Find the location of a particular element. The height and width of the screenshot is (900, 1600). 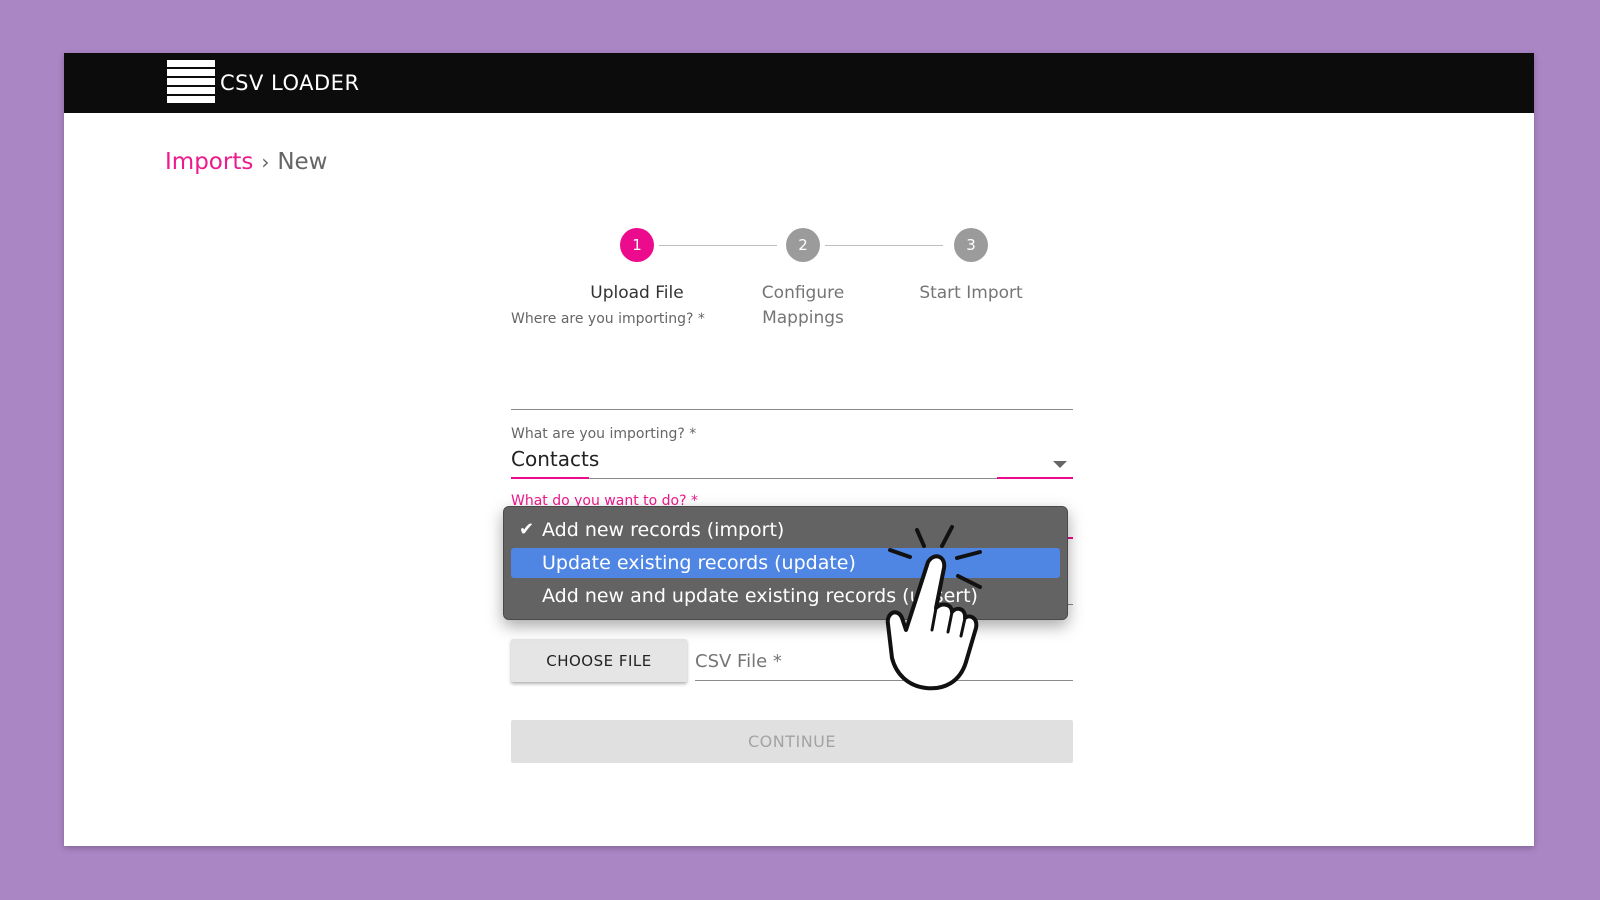

breadcrumb: Imports › New is located at coordinates (246, 162).